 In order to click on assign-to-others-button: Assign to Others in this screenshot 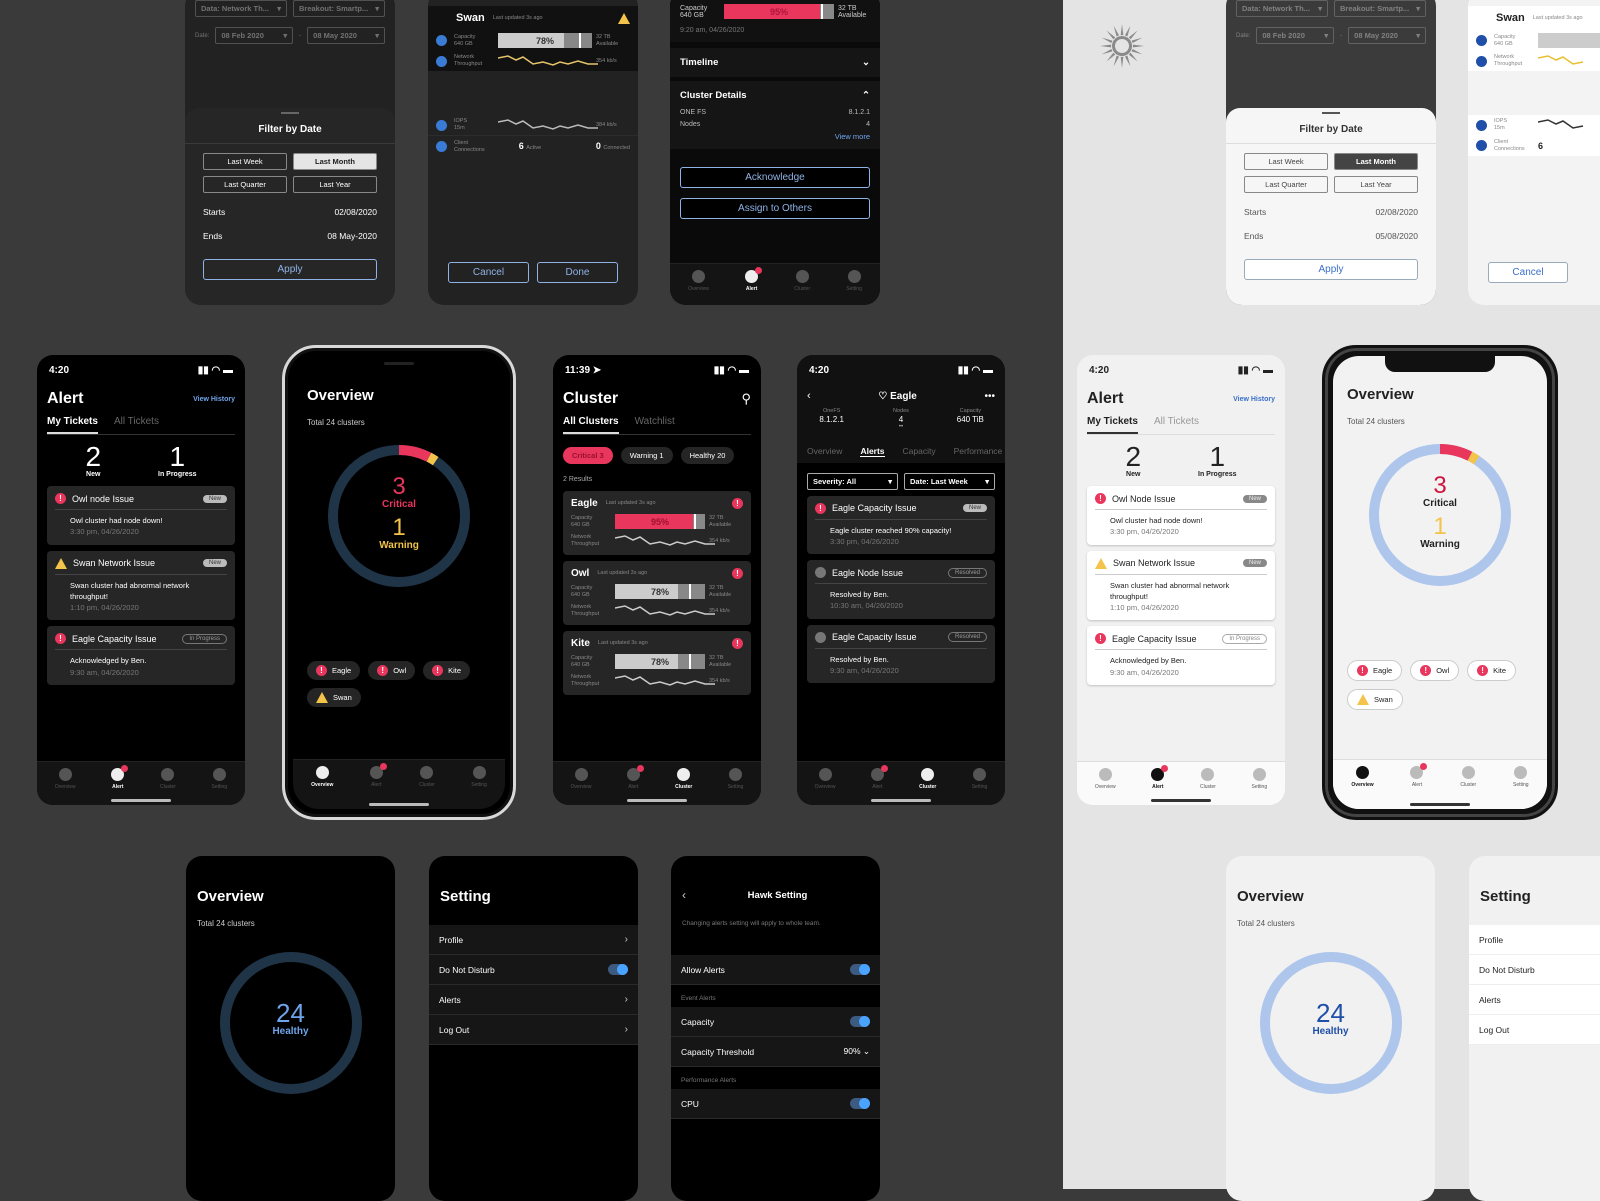, I will do `click(775, 208)`.